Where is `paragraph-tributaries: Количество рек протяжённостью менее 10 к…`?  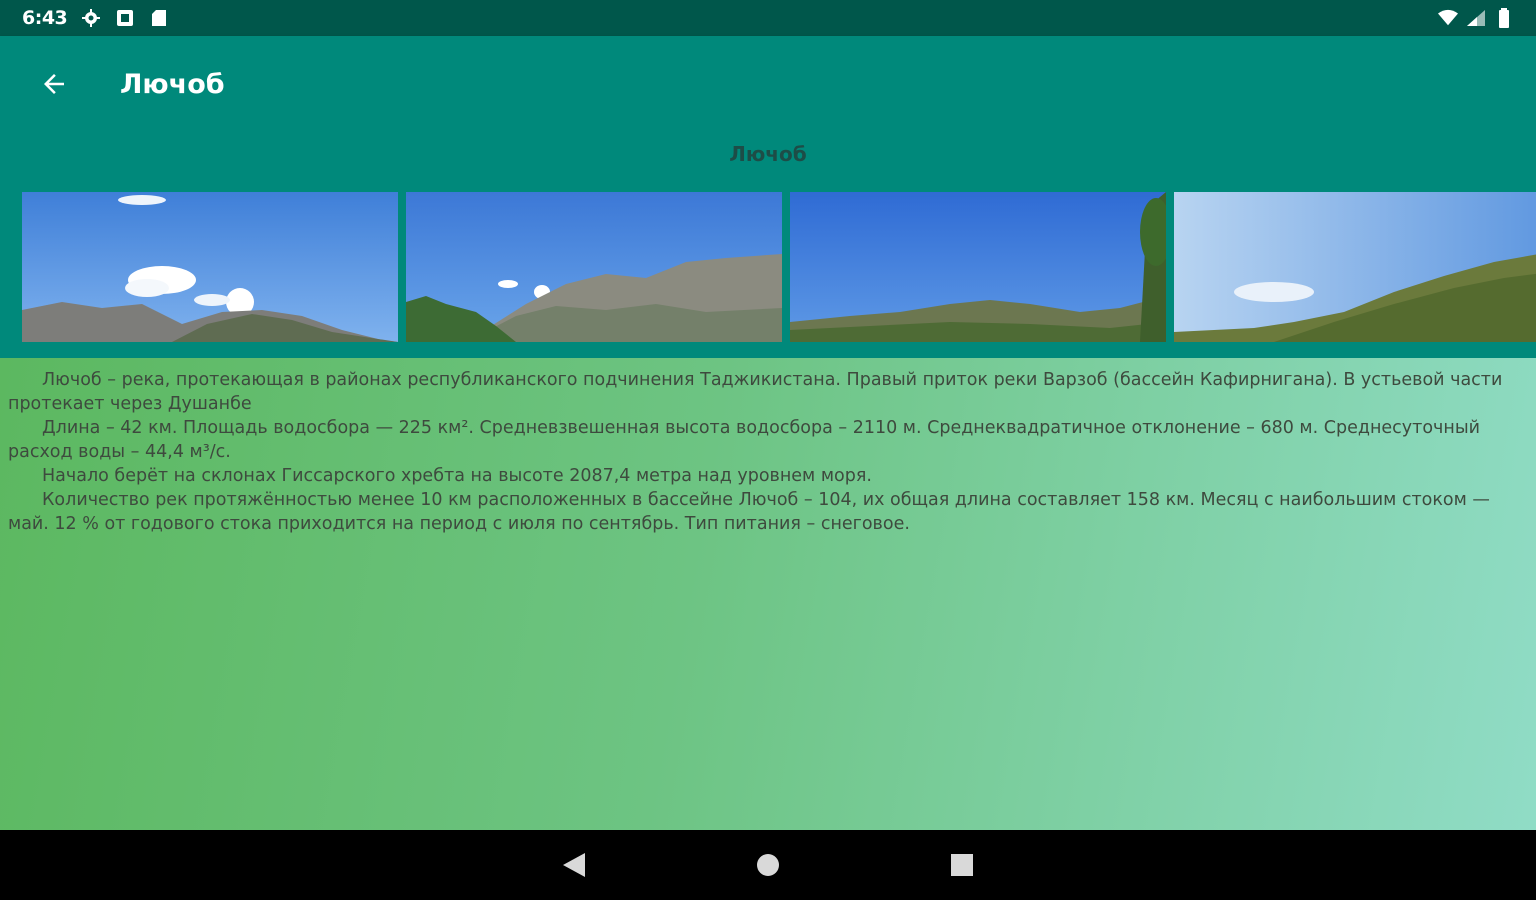 paragraph-tributaries: Количество рек протяжённостью менее 10 к… is located at coordinates (749, 512).